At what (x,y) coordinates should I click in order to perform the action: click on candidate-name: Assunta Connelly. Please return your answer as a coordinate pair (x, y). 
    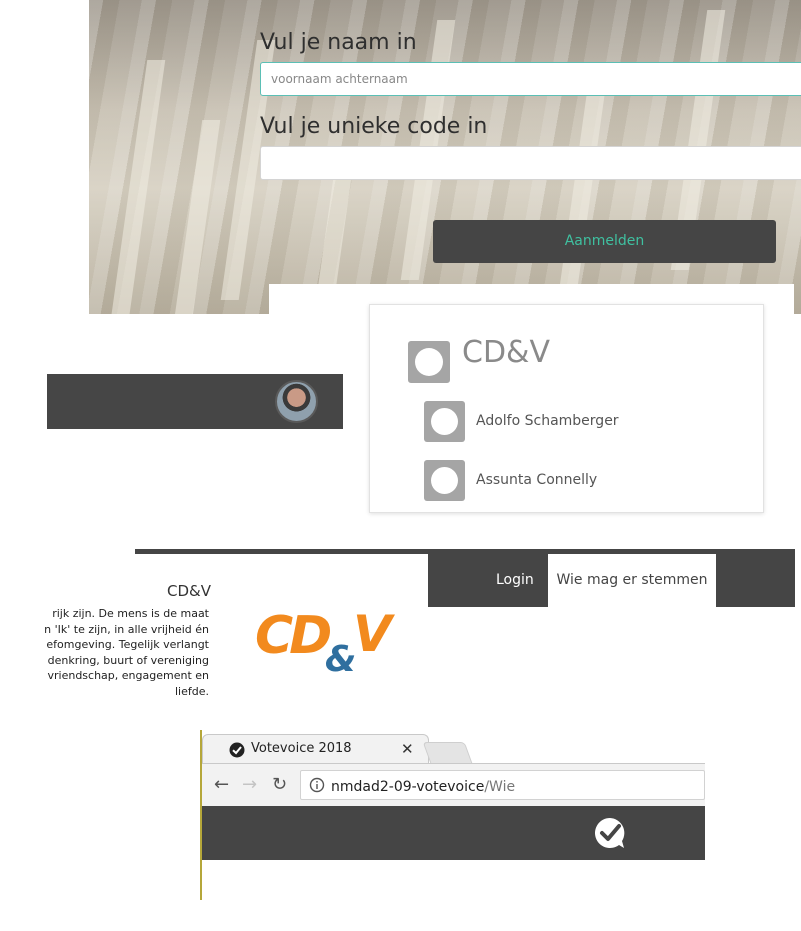
    Looking at the image, I should click on (537, 480).